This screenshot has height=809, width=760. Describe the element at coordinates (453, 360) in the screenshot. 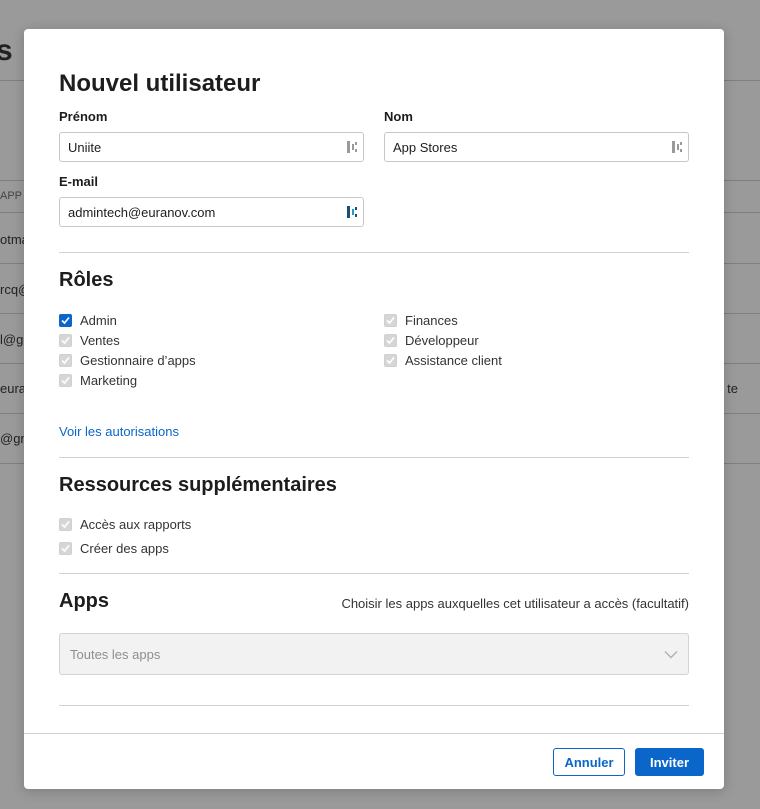

I see `role-label: Assistance client` at that location.